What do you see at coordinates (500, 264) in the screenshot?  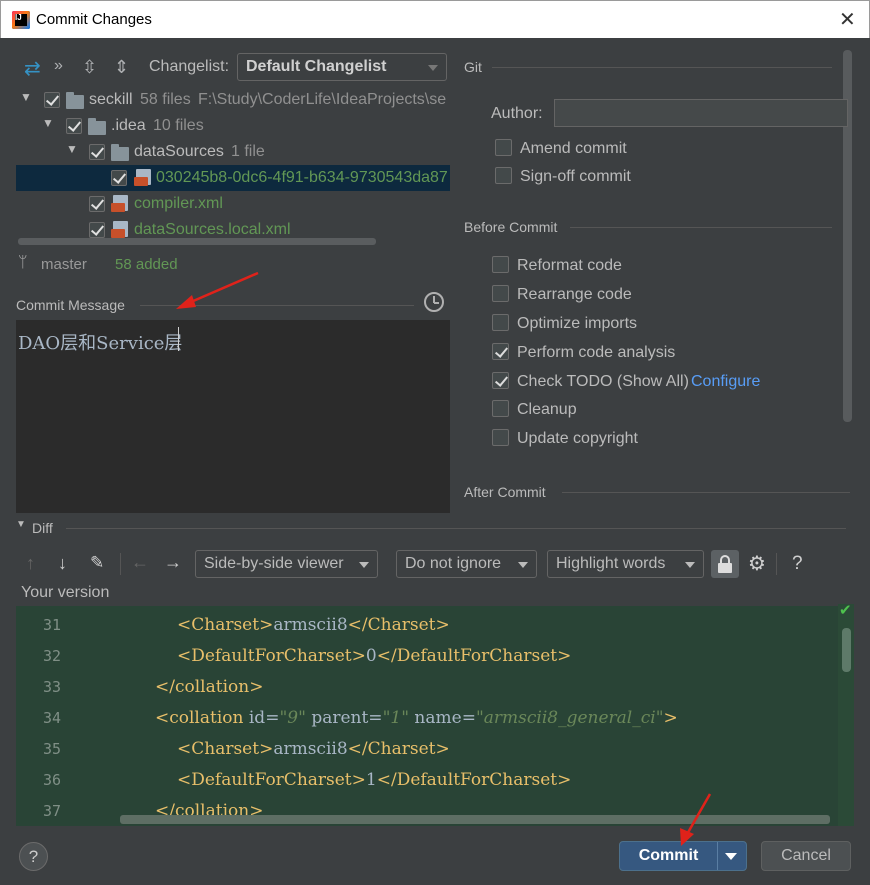 I see `reformat-code-checkbox` at bounding box center [500, 264].